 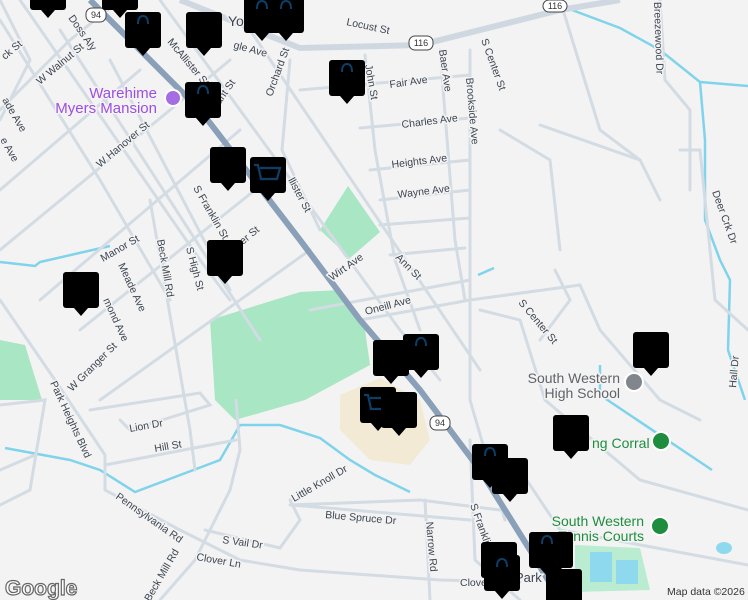 I want to click on park-poi-icon, so click(x=661, y=441).